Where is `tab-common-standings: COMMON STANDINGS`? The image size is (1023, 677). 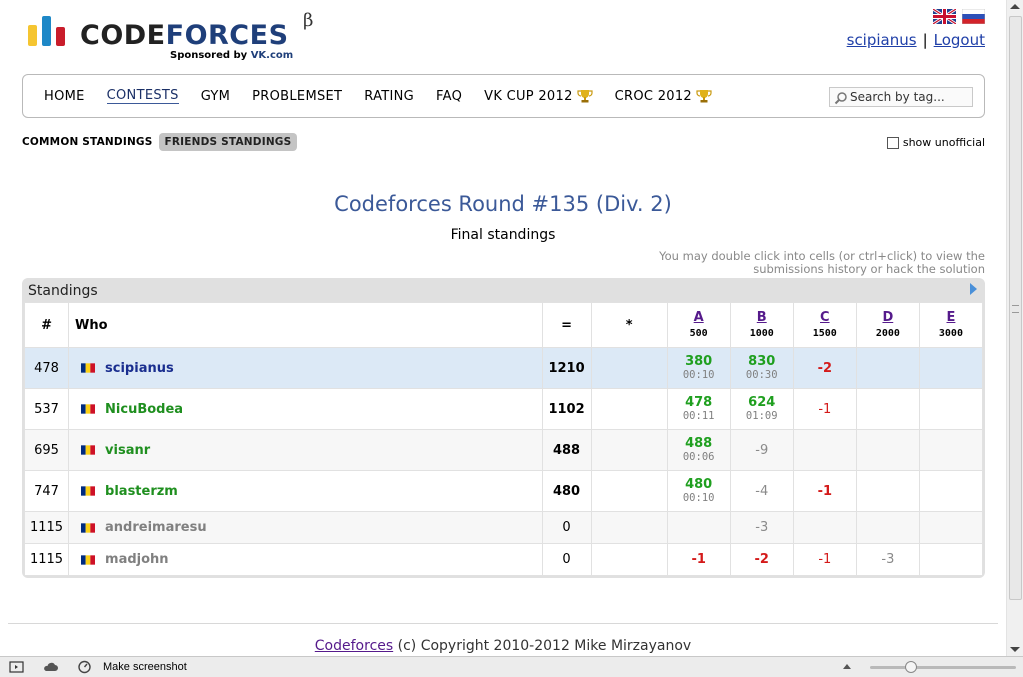
tab-common-standings: COMMON STANDINGS is located at coordinates (90, 142).